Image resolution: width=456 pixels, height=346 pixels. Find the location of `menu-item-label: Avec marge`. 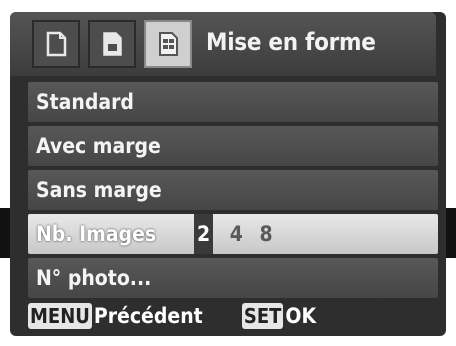

menu-item-label: Avec marge is located at coordinates (98, 146).